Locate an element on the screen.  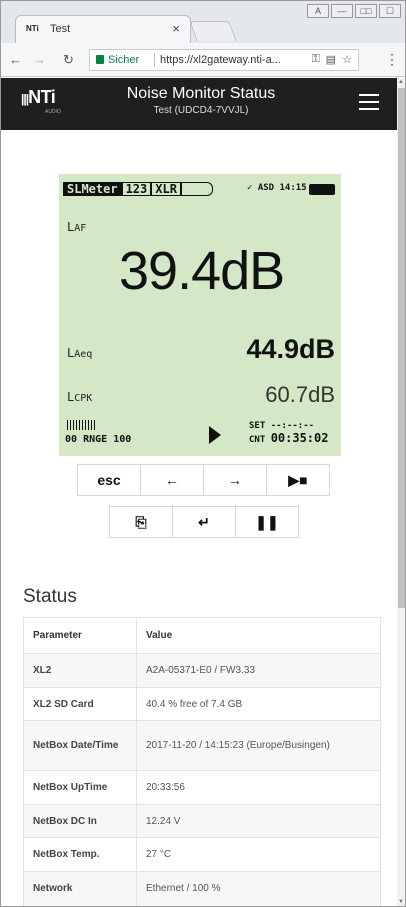
window-controls: A — □□ ☐ is located at coordinates (354, 11).